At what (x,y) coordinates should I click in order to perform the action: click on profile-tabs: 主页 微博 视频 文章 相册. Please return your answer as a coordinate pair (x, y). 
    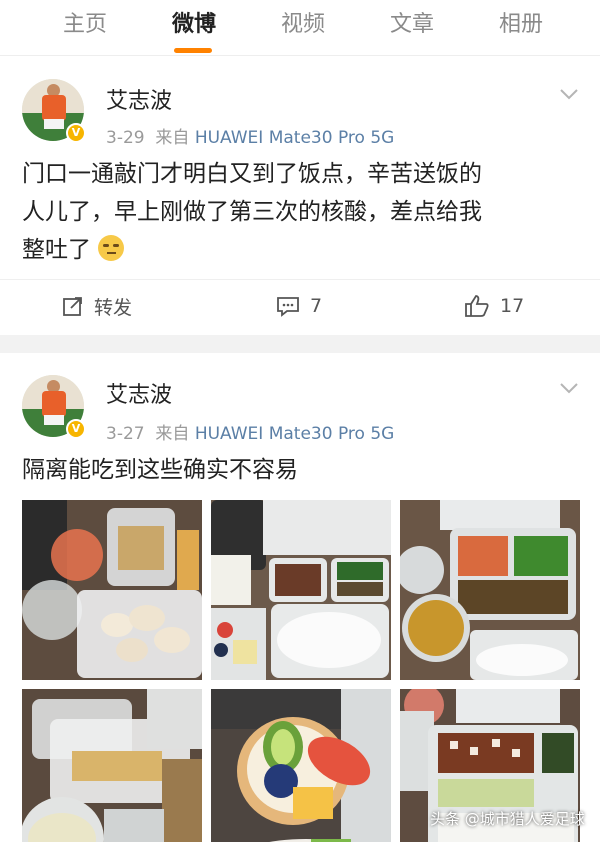
    Looking at the image, I should click on (300, 28).